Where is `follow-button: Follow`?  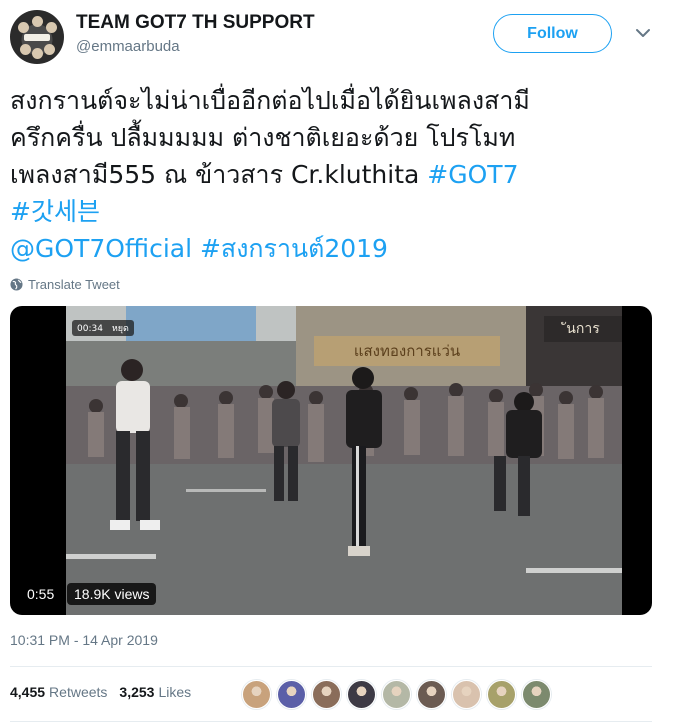 follow-button: Follow is located at coordinates (552, 33).